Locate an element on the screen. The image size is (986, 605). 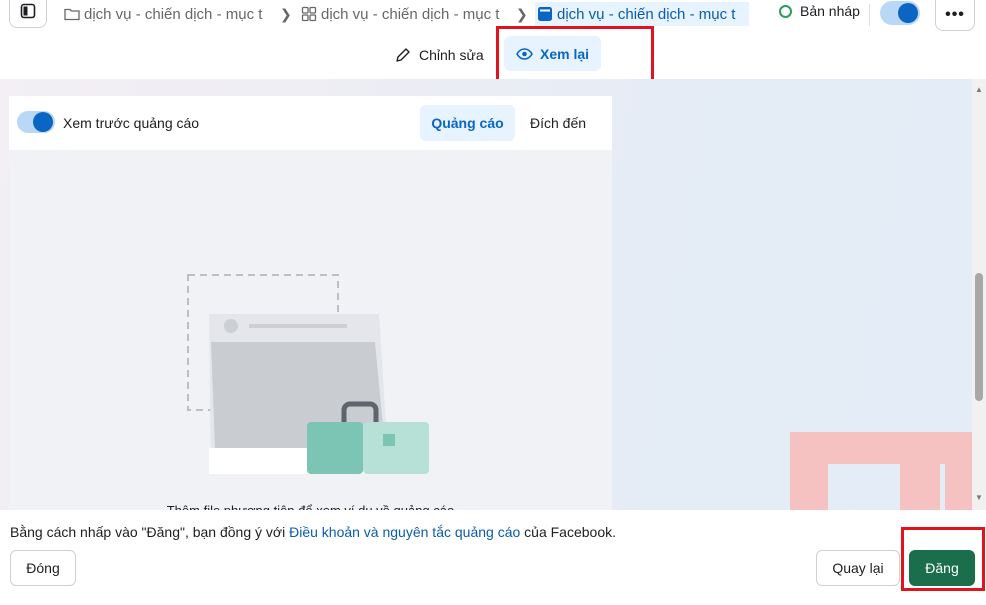
more-options-button: ••• is located at coordinates (955, 15).